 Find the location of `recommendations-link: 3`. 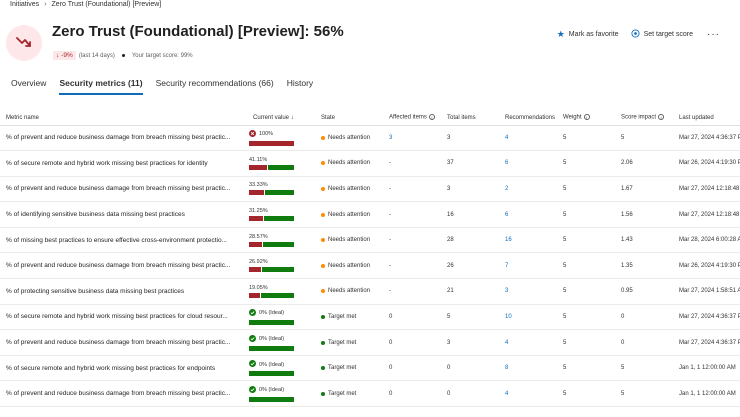

recommendations-link: 3 is located at coordinates (528, 291).